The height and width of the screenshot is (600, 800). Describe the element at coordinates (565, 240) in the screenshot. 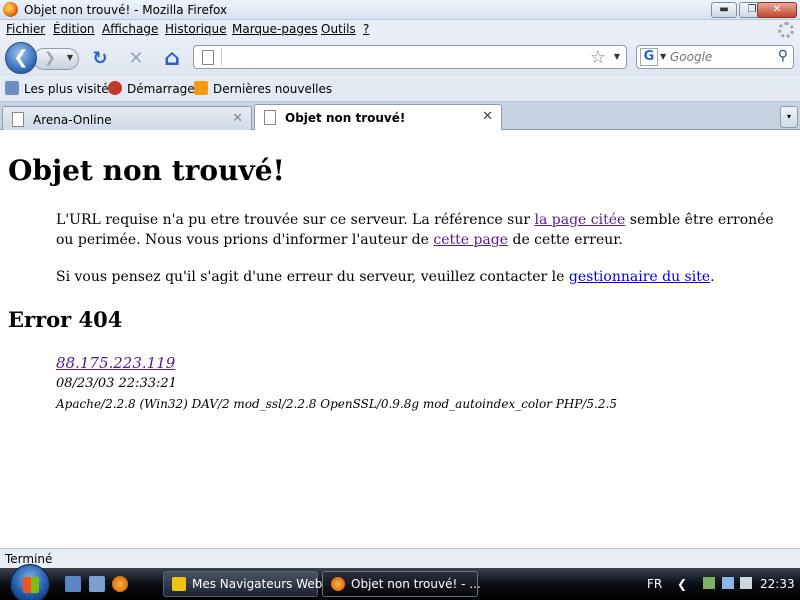

I see `text: de cette erreur.` at that location.